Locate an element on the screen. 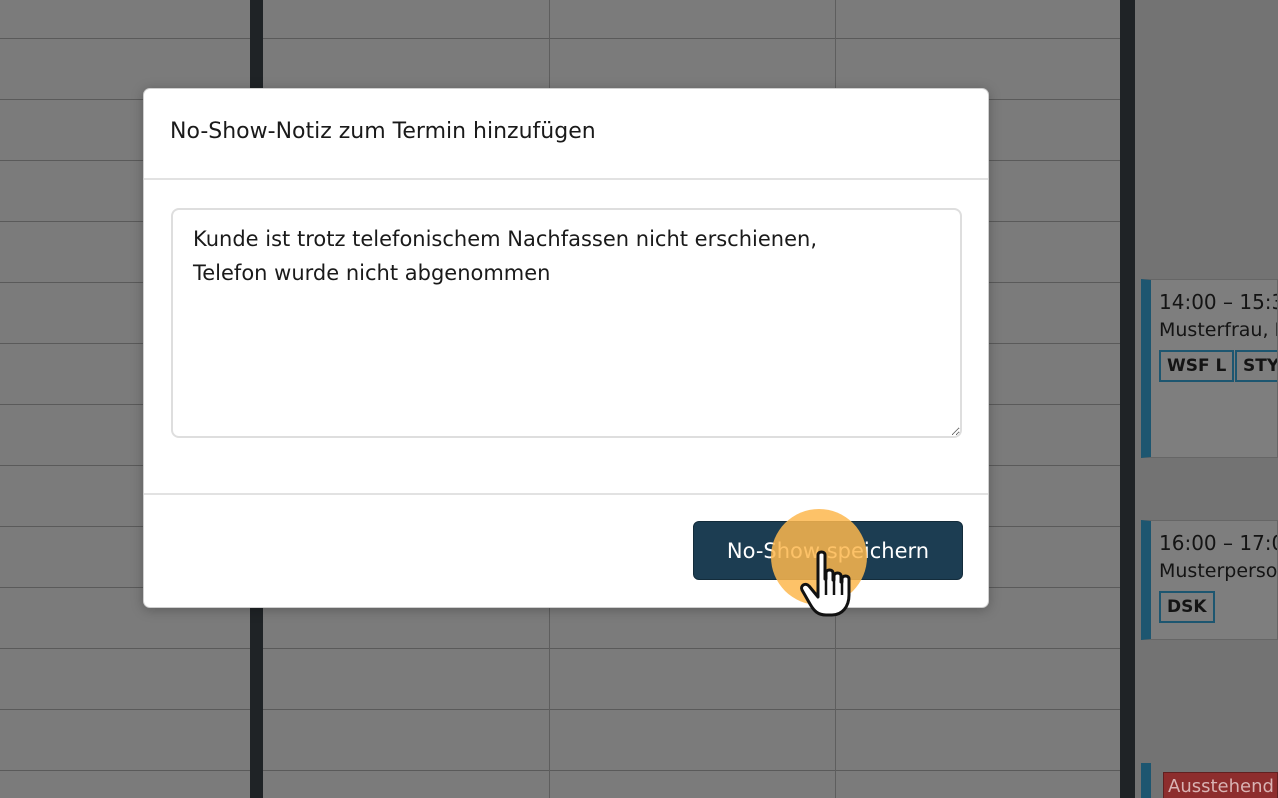 The height and width of the screenshot is (798, 1278). service-tag: WSF L is located at coordinates (1197, 366).